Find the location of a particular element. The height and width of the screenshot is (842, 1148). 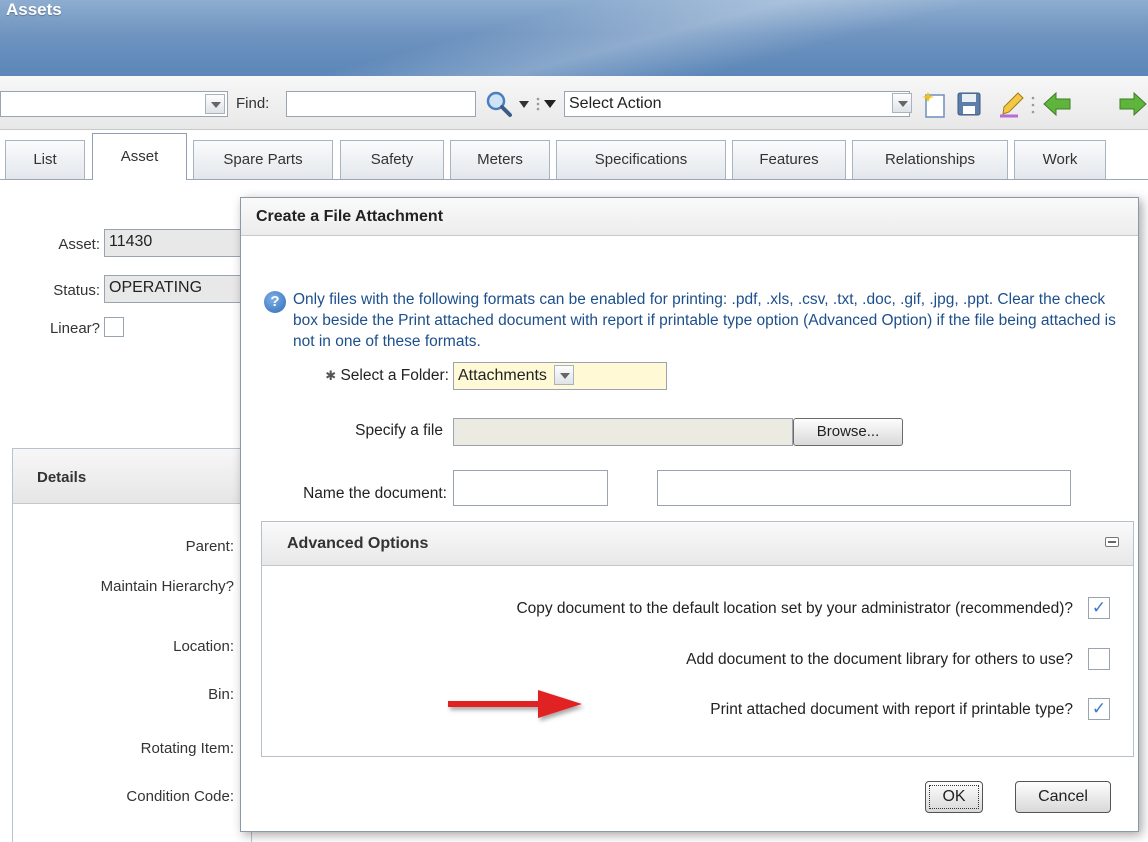

tab-relationships: Relationships is located at coordinates (930, 159).